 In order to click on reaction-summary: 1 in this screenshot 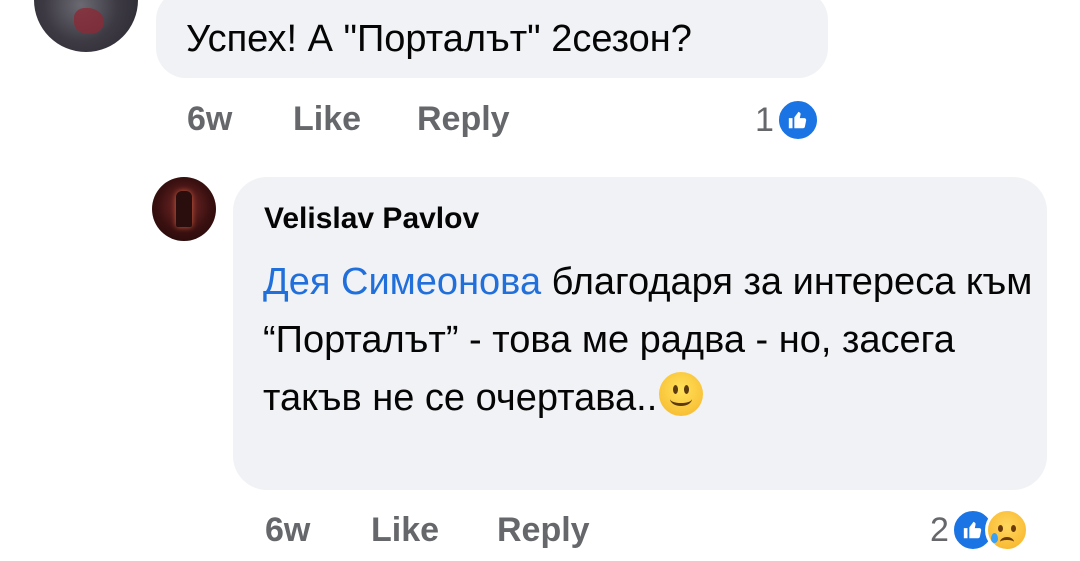, I will do `click(787, 120)`.